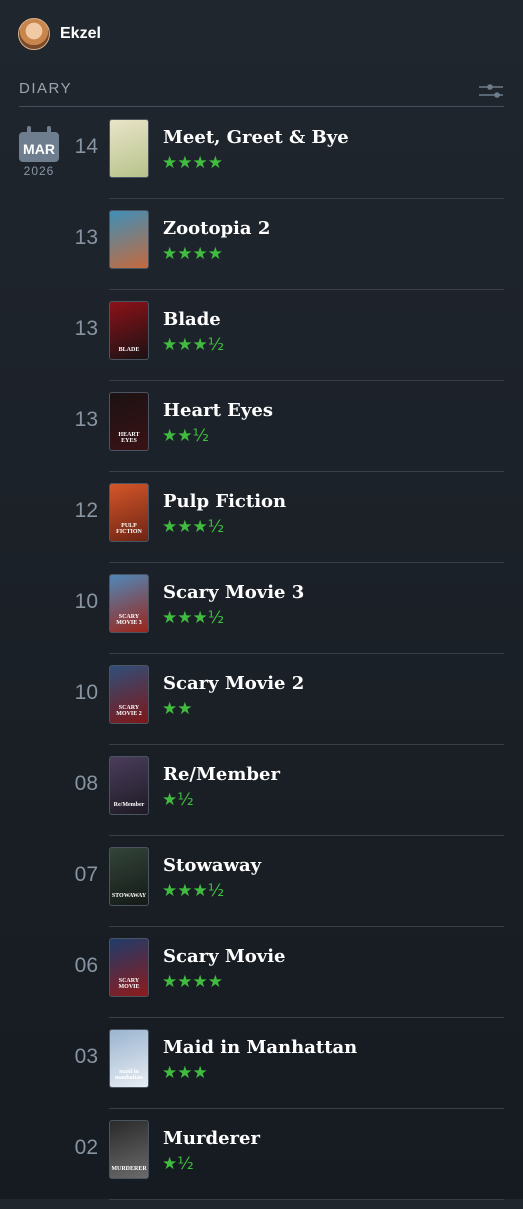 The height and width of the screenshot is (1209, 523). What do you see at coordinates (129, 896) in the screenshot?
I see `poster-text: STOWAWAY` at bounding box center [129, 896].